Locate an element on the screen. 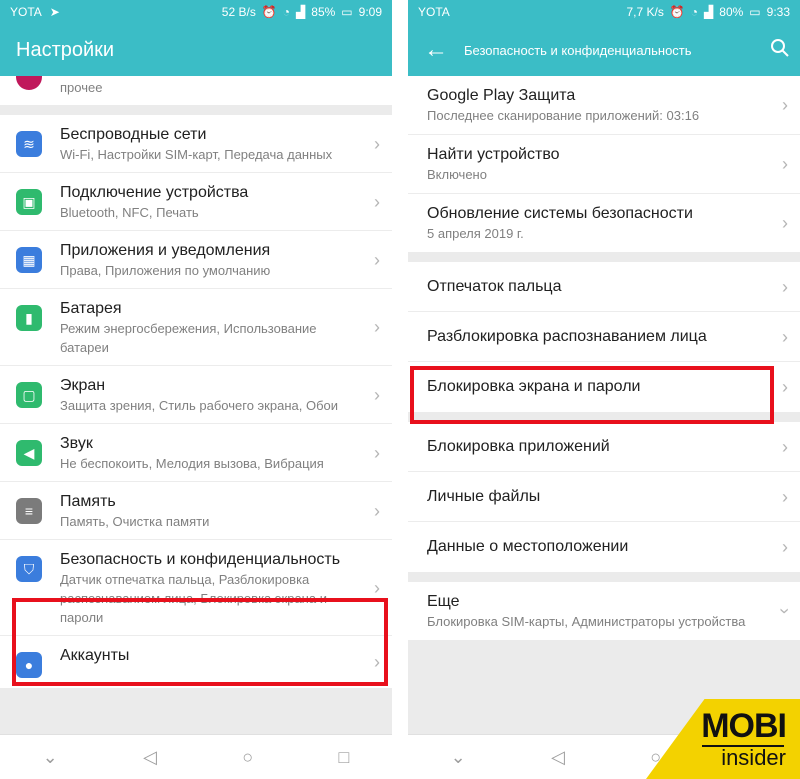 The width and height of the screenshot is (800, 779). item-subtitle: прочее is located at coordinates (81, 87).